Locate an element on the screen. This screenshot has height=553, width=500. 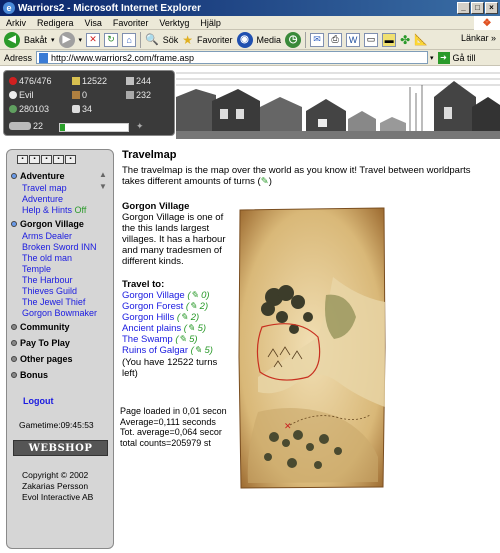
minimize-button: _ is located at coordinates (463, 8).